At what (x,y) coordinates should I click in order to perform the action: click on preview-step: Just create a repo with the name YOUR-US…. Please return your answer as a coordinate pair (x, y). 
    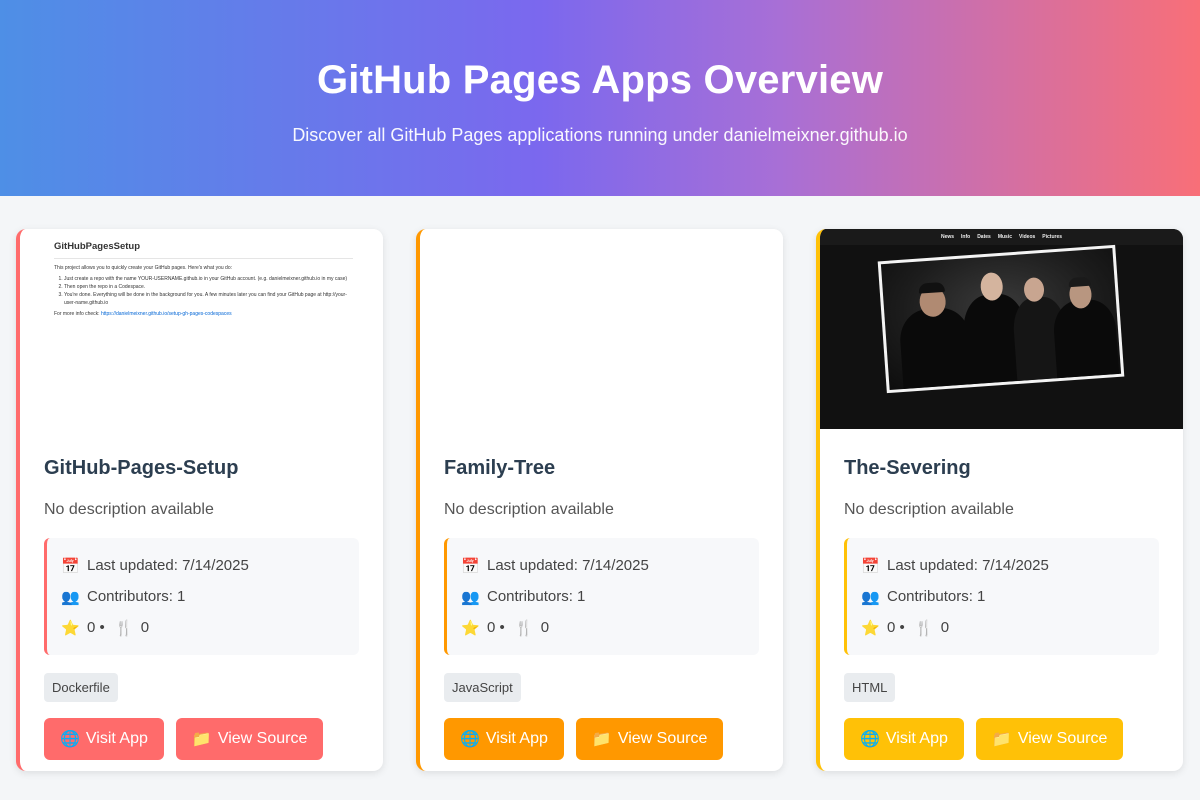
    Looking at the image, I should click on (208, 279).